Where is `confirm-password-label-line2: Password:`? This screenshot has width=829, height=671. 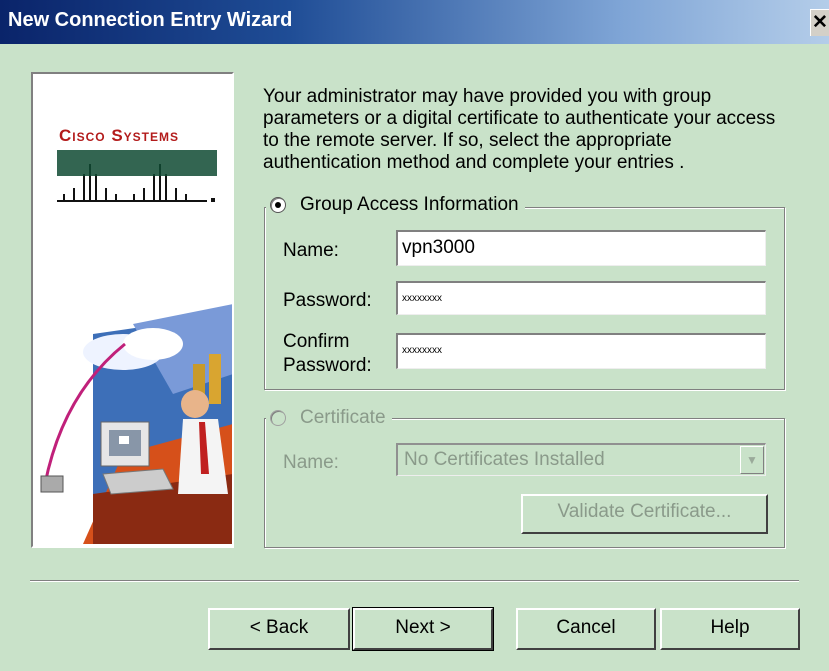 confirm-password-label-line2: Password: is located at coordinates (327, 365).